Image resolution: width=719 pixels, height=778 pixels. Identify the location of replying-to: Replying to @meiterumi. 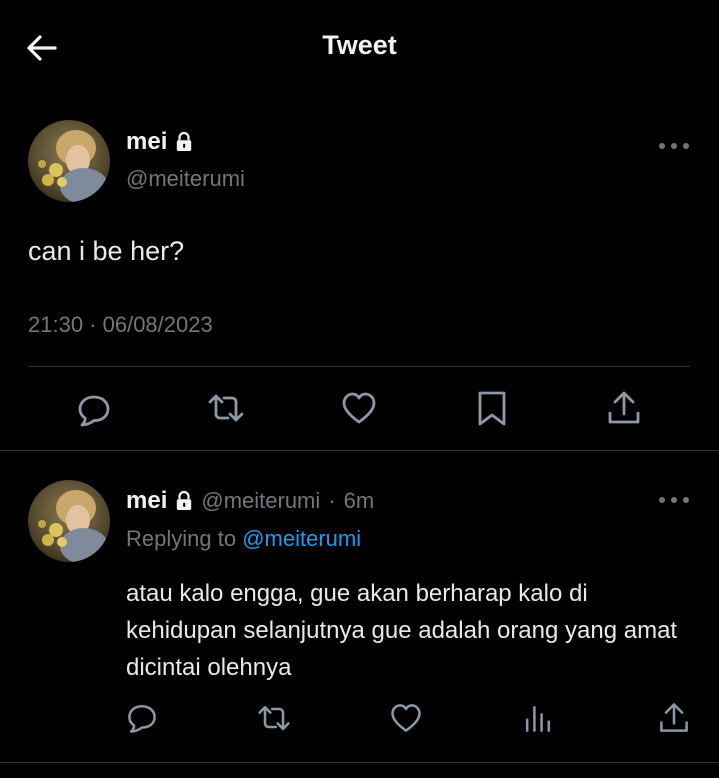
(243, 539).